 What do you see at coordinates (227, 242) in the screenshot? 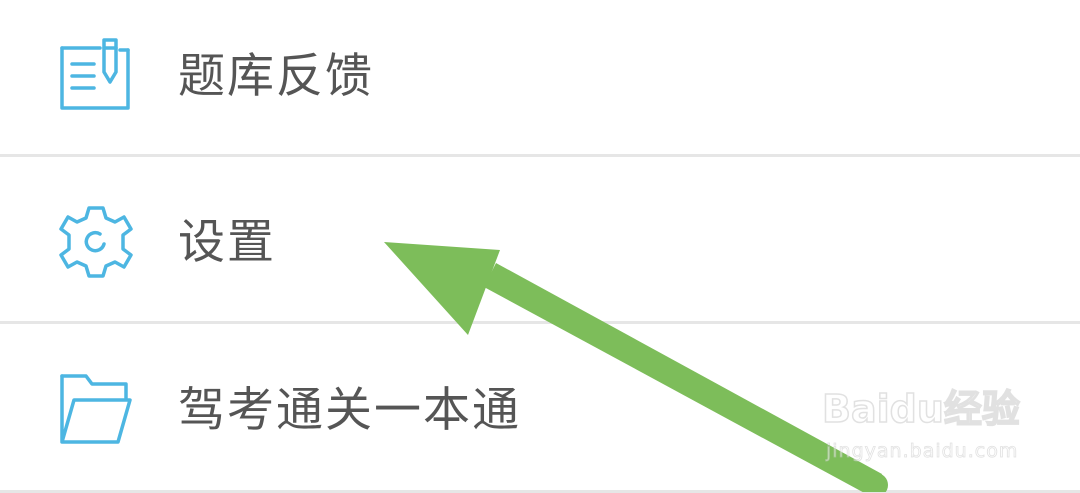
I see `menu-item-label: 设置` at bounding box center [227, 242].